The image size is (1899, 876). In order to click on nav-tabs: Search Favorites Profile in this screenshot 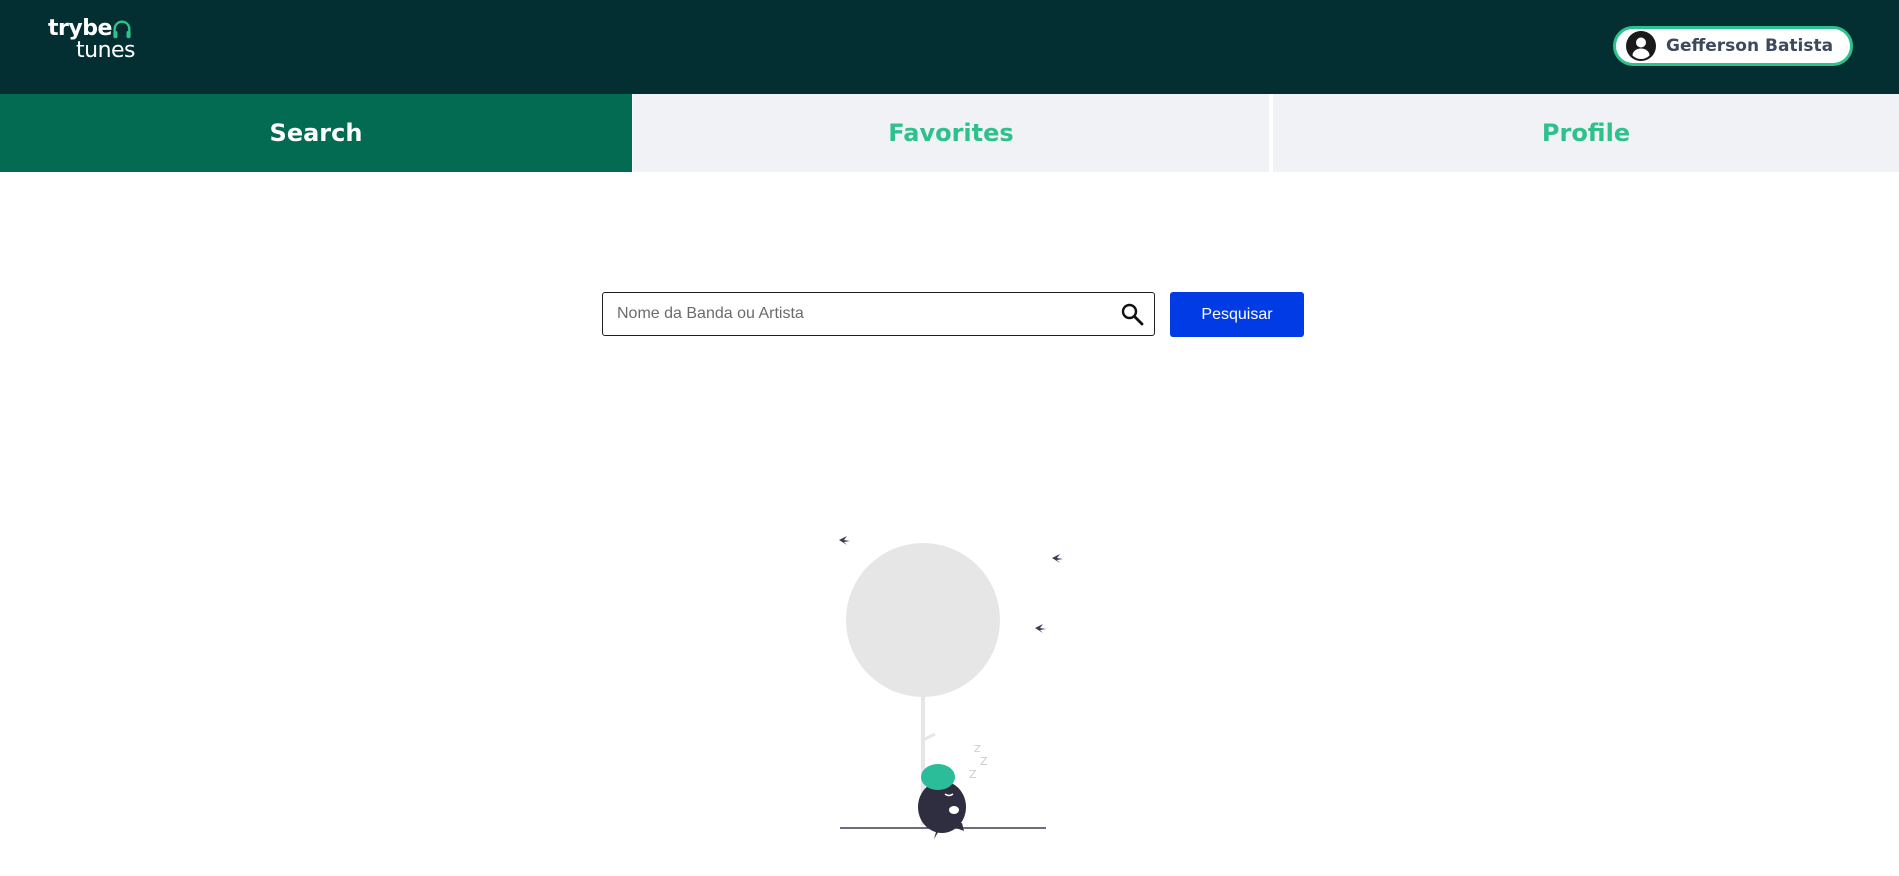, I will do `click(949, 133)`.